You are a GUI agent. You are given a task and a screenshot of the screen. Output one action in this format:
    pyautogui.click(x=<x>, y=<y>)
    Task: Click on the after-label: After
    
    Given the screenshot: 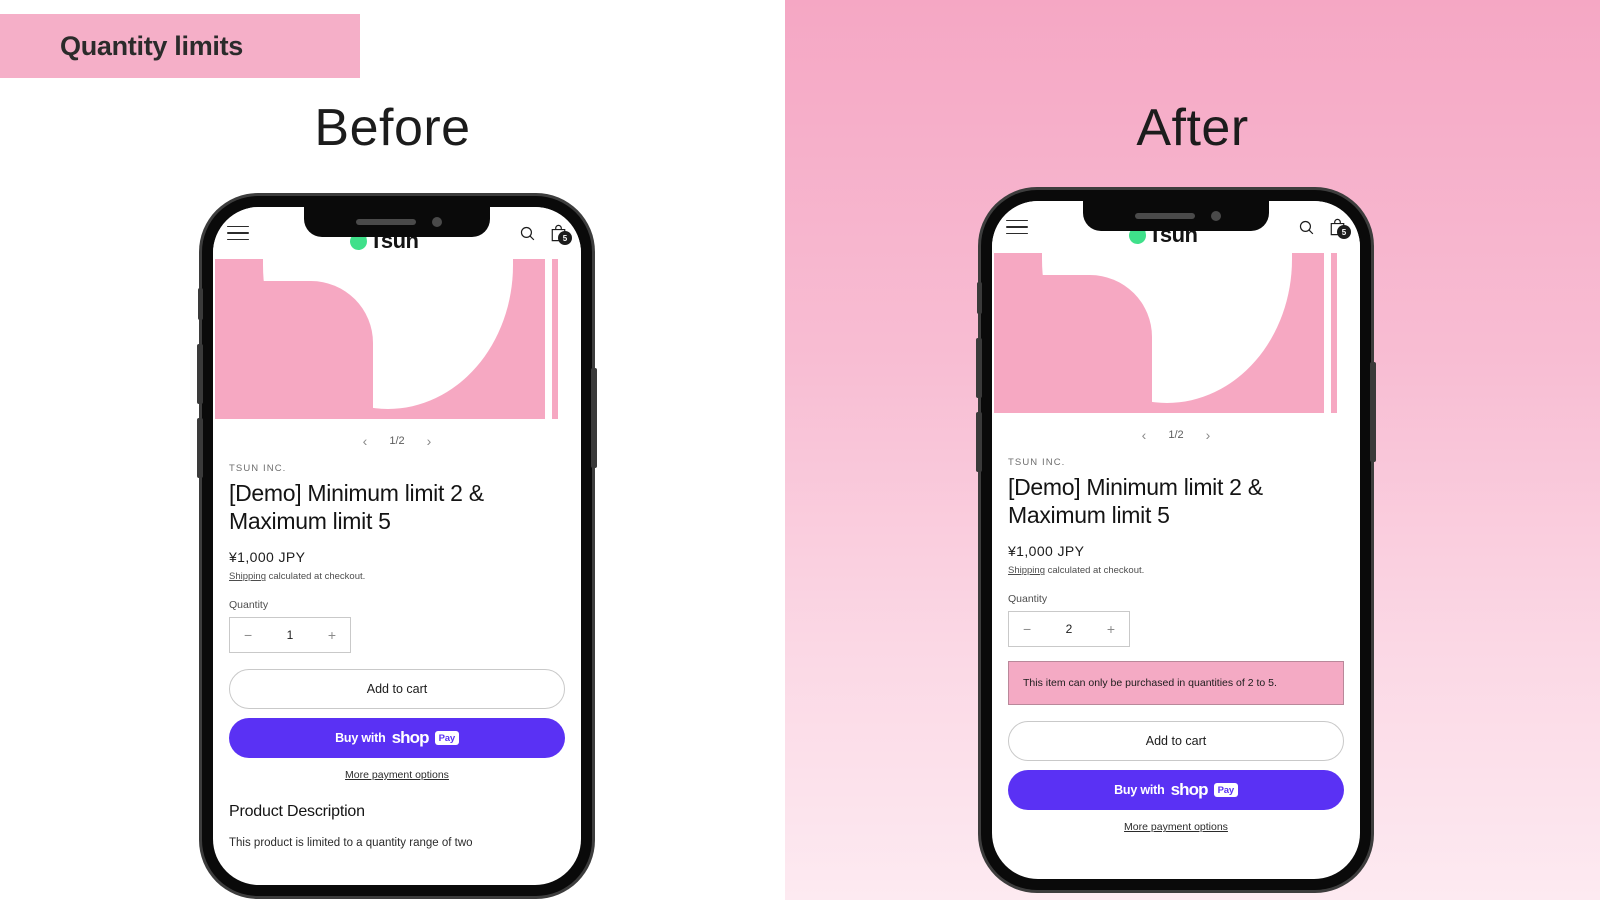 What is the action you would take?
    pyautogui.click(x=1192, y=128)
    